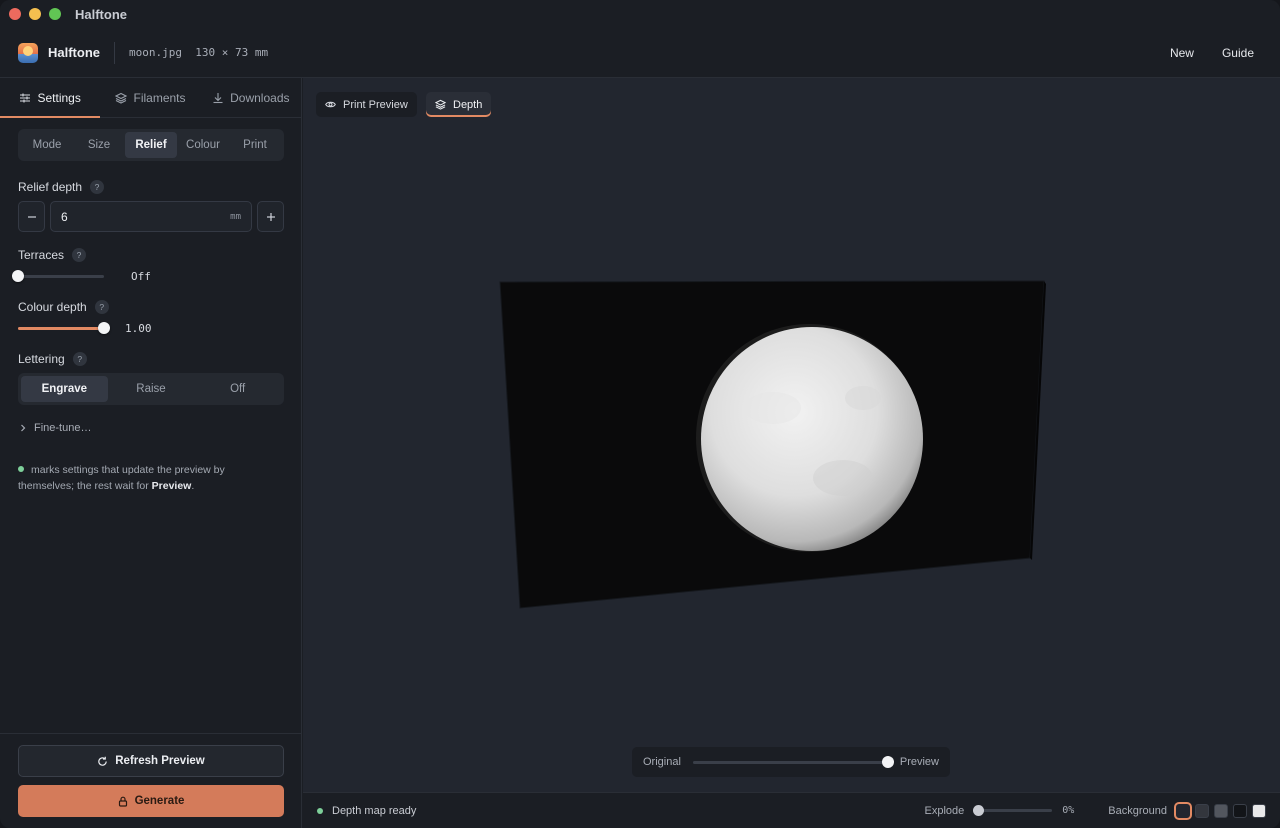  I want to click on tab-downloads: Downloads, so click(251, 97).